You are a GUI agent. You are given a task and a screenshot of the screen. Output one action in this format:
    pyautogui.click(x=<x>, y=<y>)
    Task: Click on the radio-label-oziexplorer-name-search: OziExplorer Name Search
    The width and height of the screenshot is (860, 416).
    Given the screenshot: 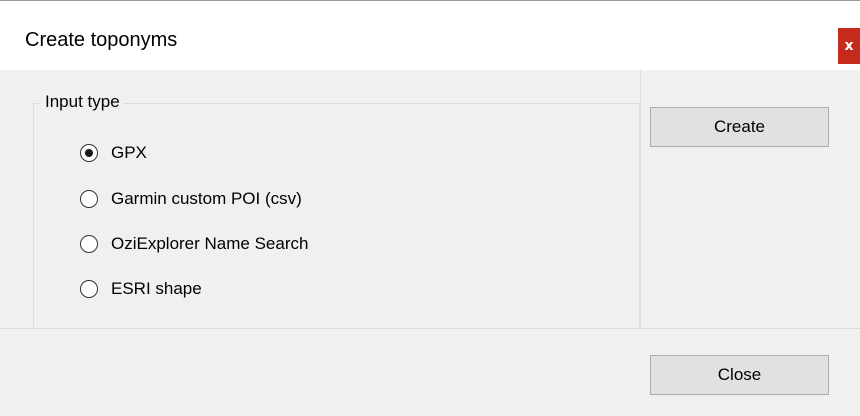 What is the action you would take?
    pyautogui.click(x=210, y=243)
    